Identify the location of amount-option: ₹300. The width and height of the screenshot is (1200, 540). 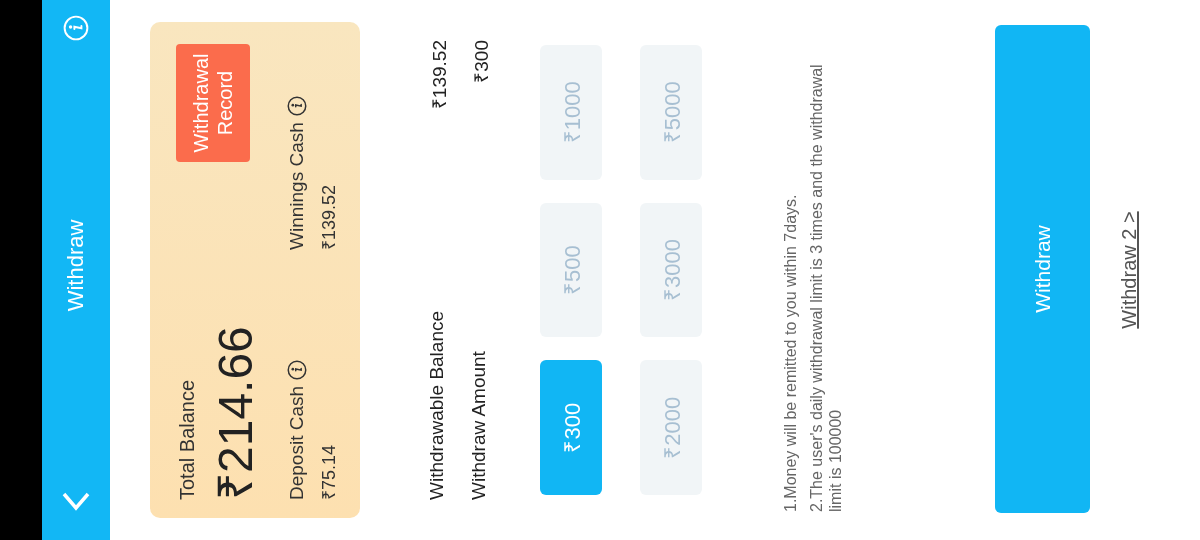
(571, 427).